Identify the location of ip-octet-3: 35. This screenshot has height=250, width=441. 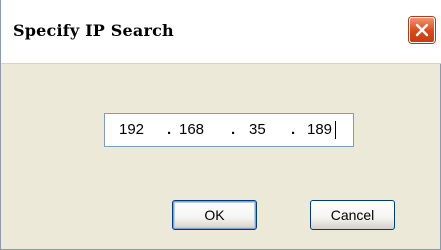
(257, 130).